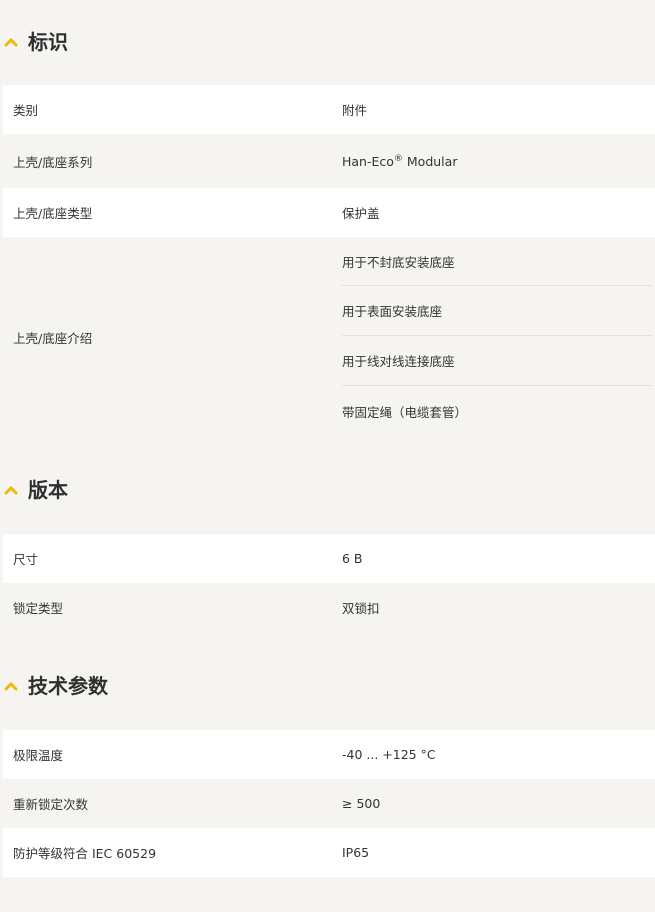 Image resolution: width=655 pixels, height=912 pixels. I want to click on table-row: 上壳/底座类型 保护盖, so click(329, 212).